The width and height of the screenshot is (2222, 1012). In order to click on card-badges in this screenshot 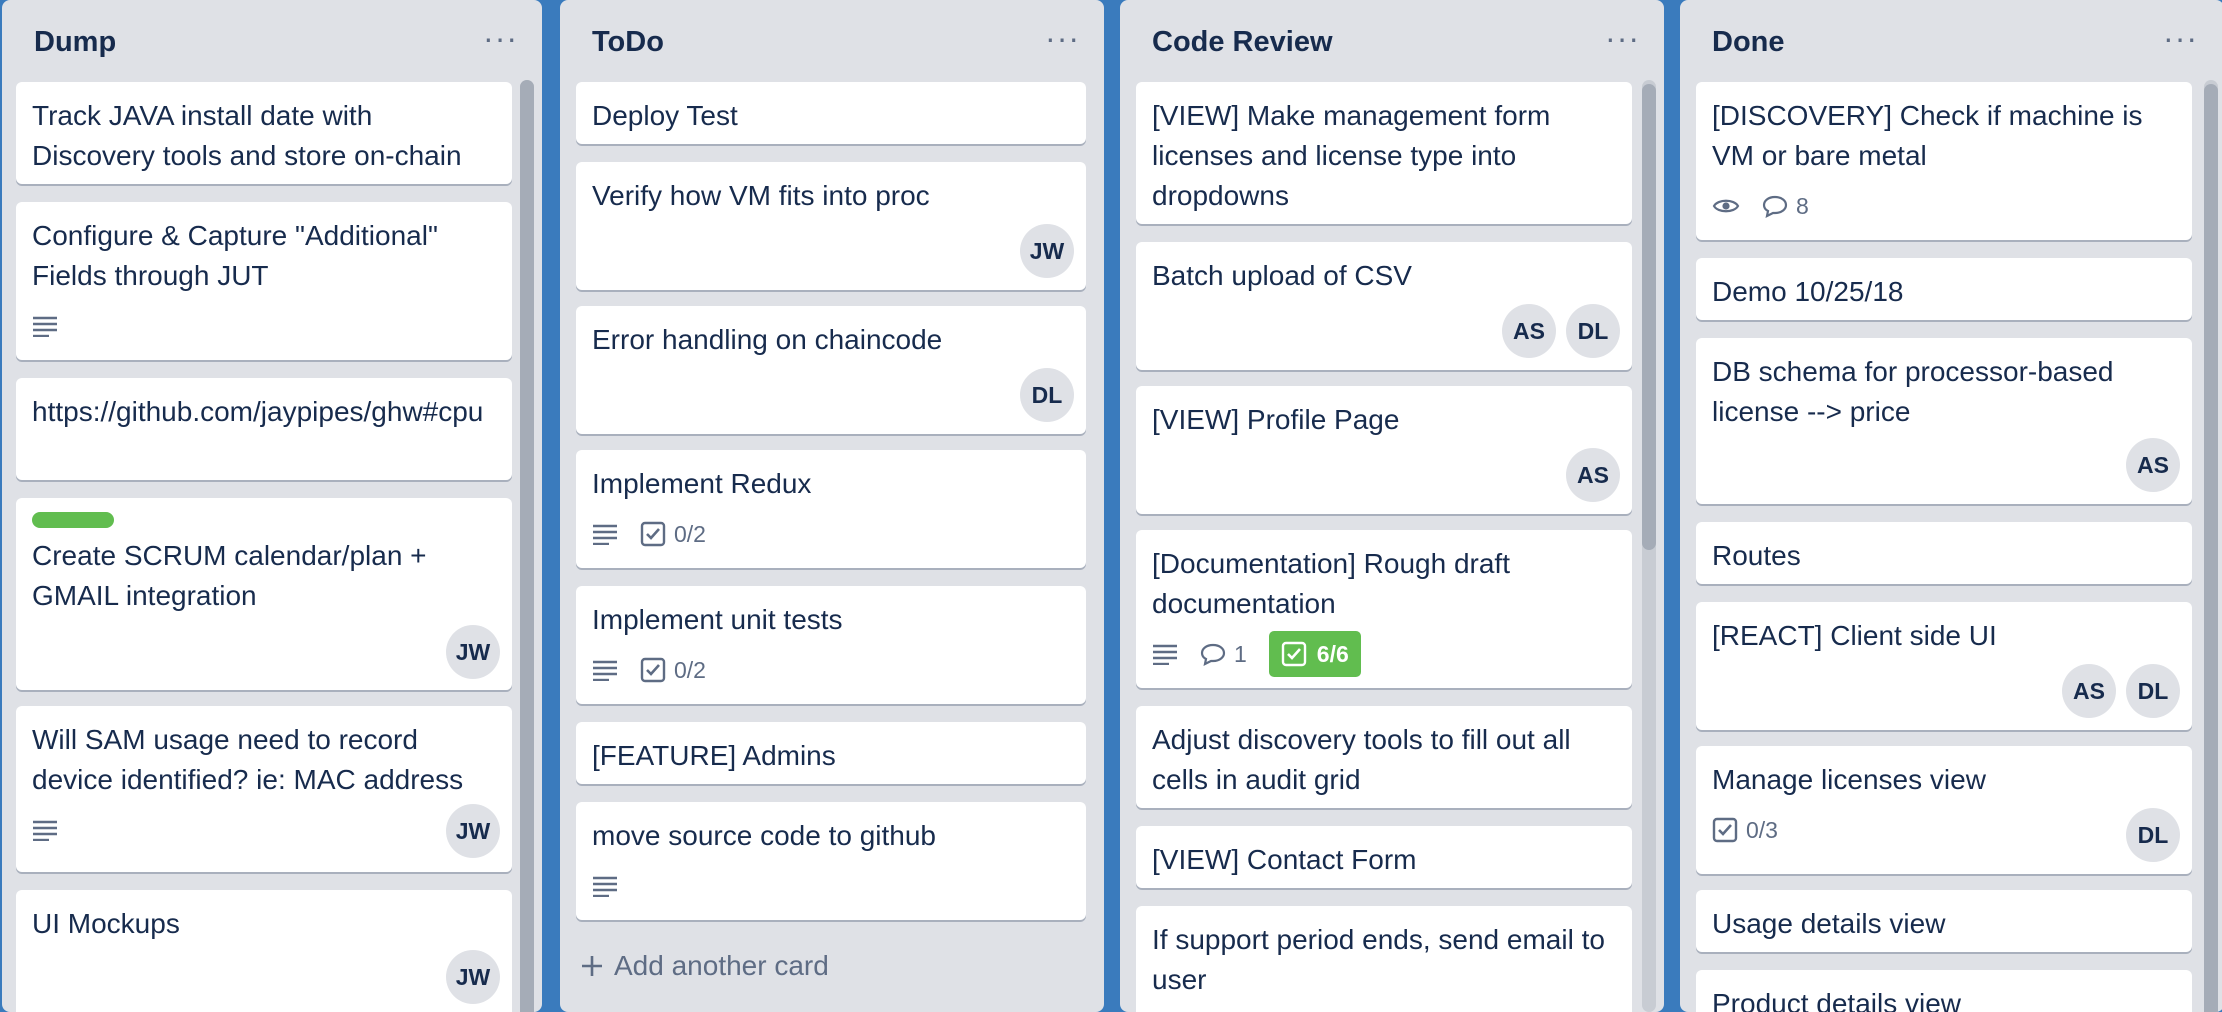, I will do `click(45, 830)`.